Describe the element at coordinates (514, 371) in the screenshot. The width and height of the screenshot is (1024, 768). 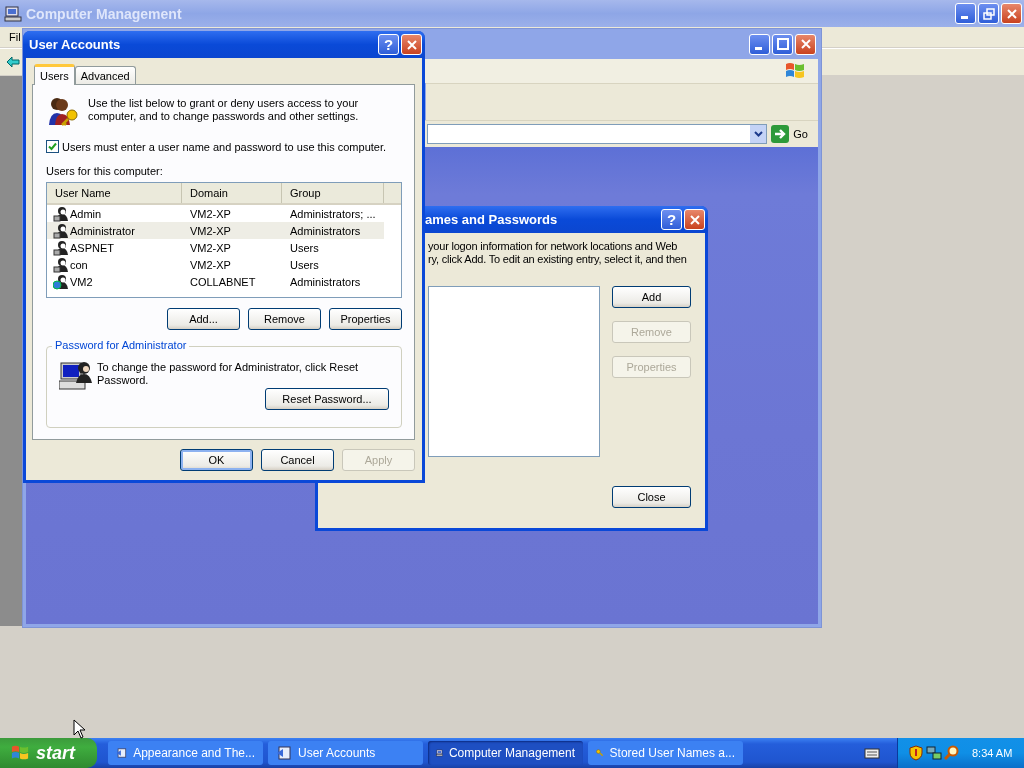
I see `credentials-list` at that location.